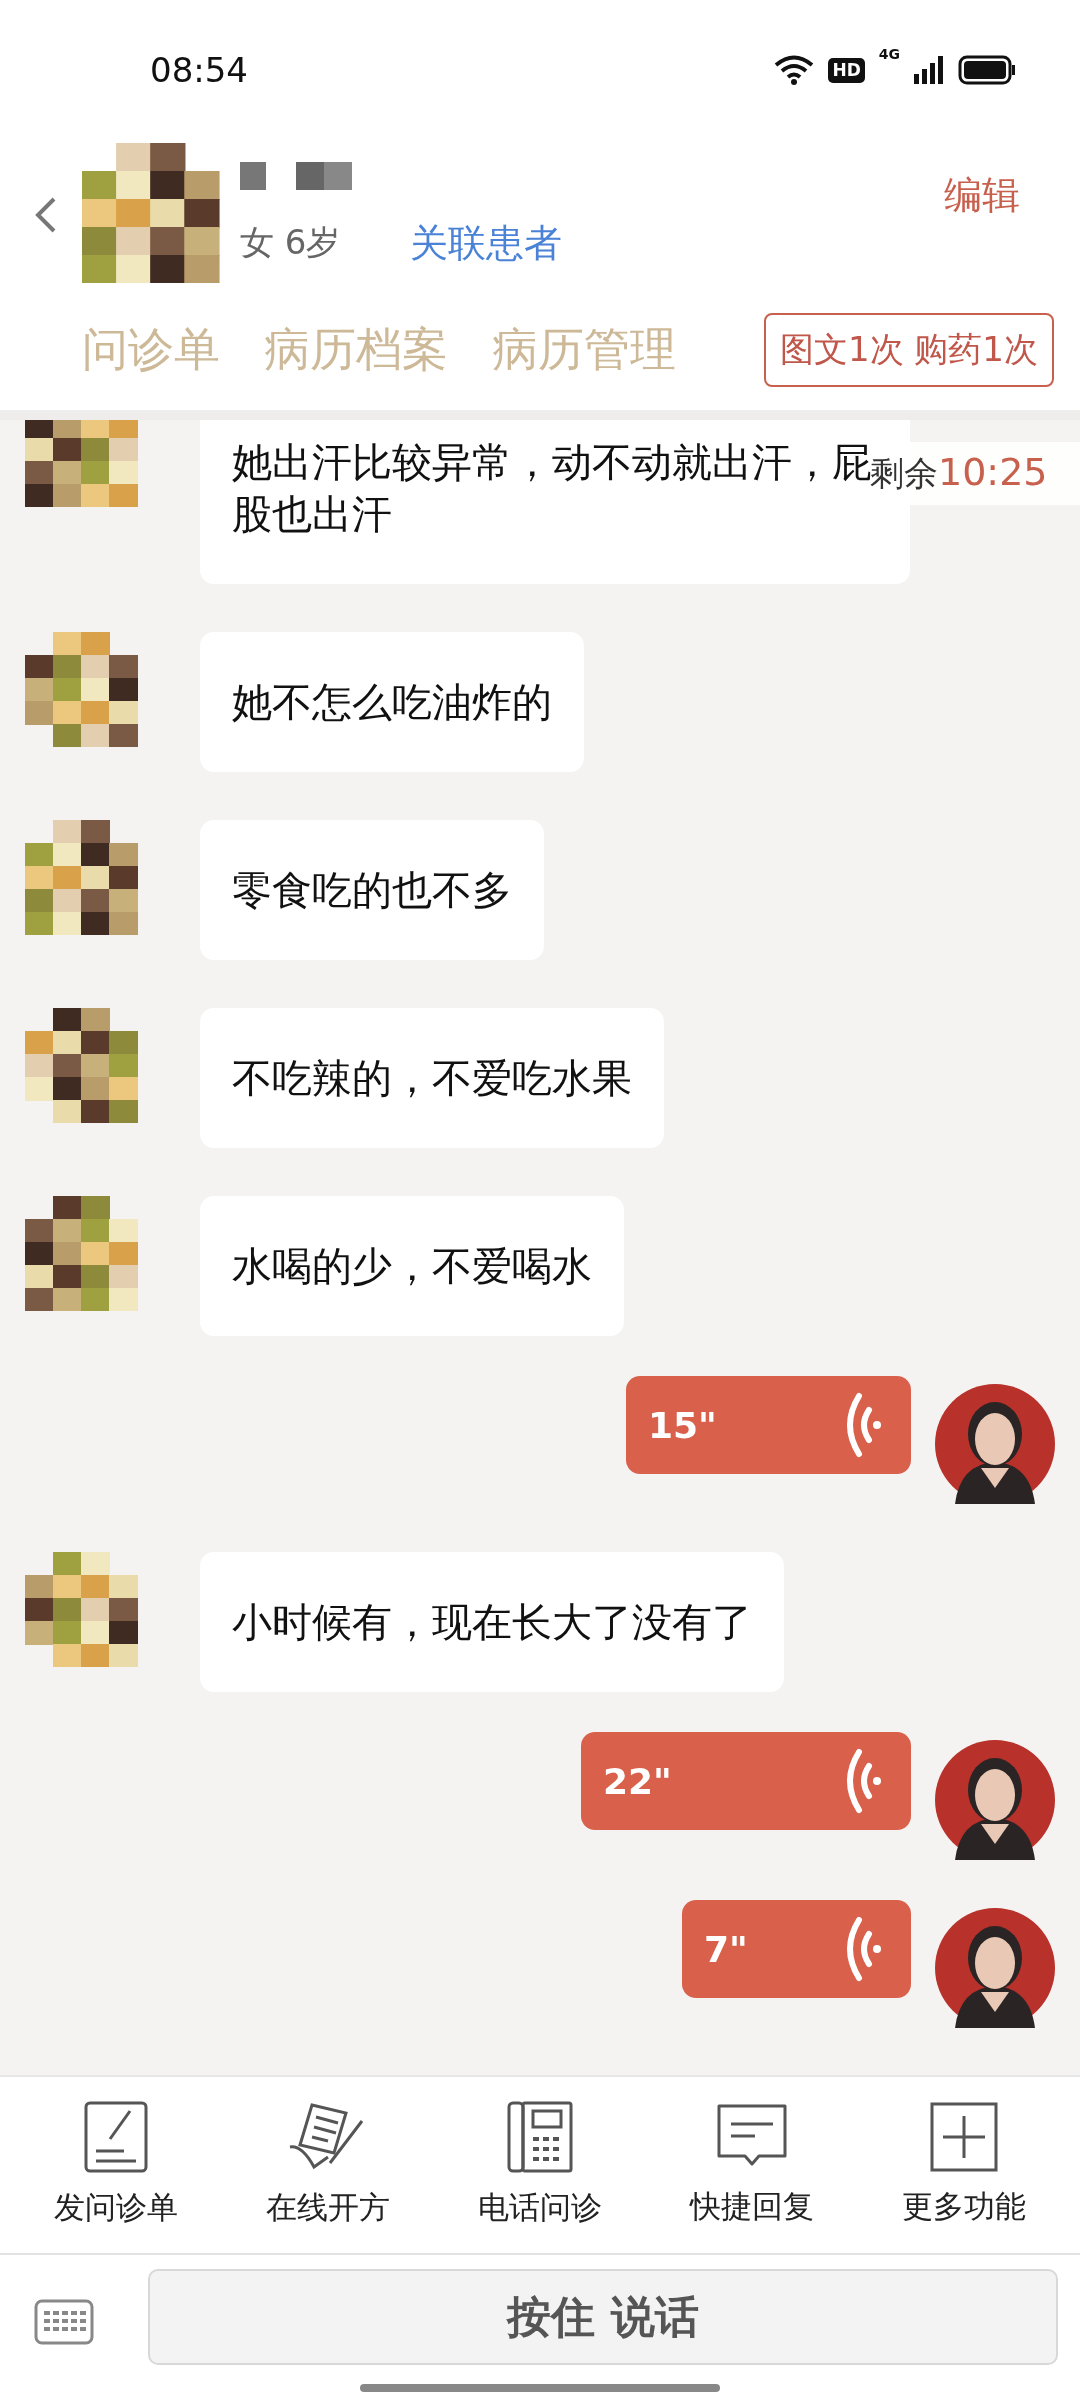  I want to click on toolbar-button: 快捷回复, so click(752, 2165).